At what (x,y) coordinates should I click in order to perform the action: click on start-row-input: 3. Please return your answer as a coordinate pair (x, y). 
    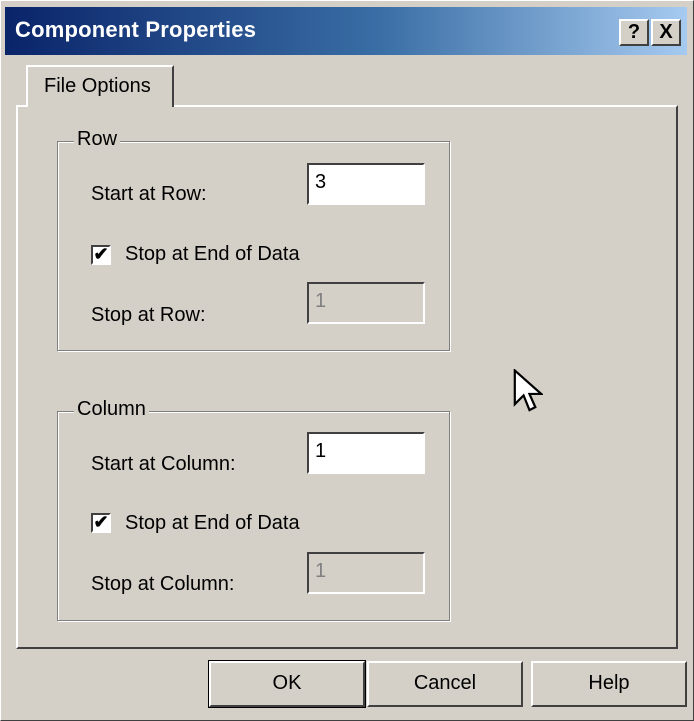
    Looking at the image, I should click on (366, 184).